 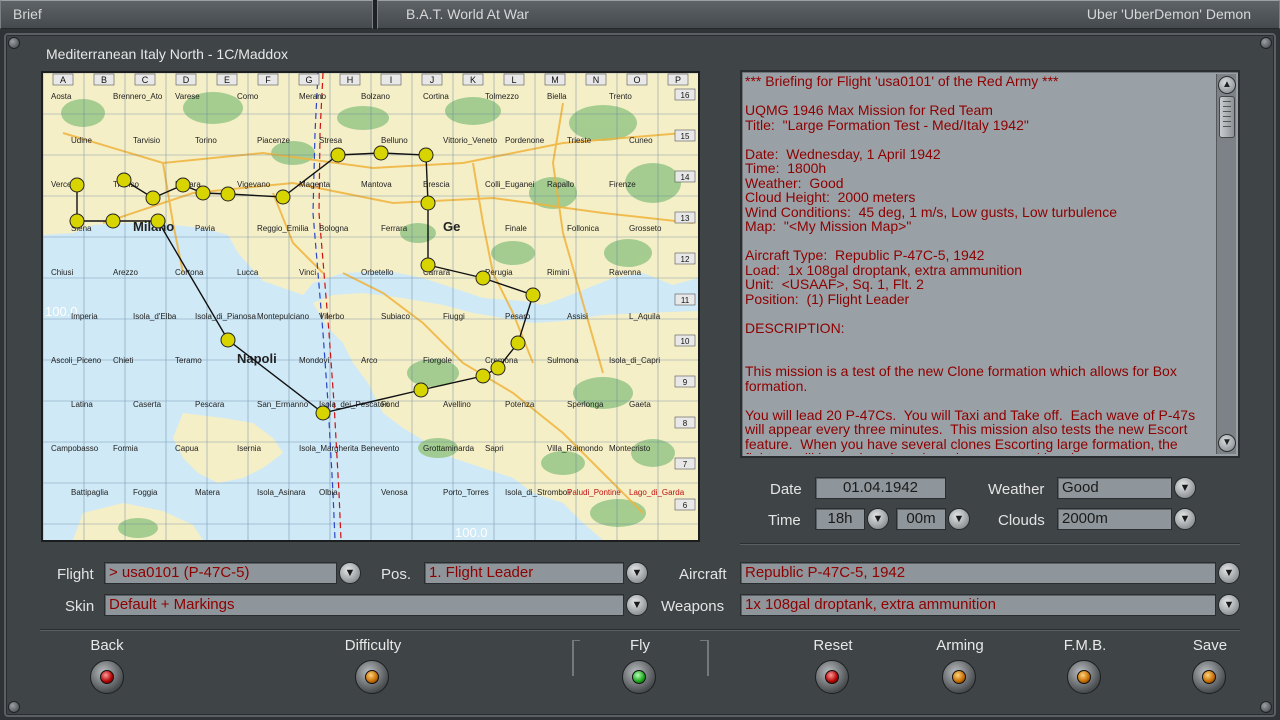 I want to click on city-label: Sapri, so click(x=494, y=448).